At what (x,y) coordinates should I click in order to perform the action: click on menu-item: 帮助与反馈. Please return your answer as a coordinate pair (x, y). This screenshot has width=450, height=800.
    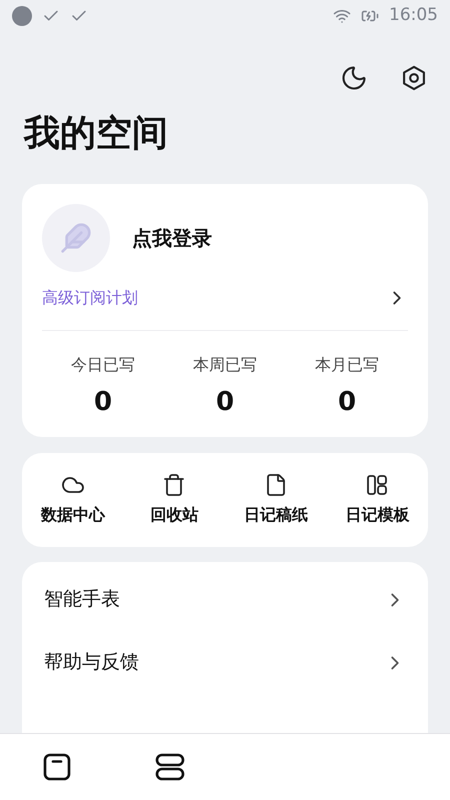
    Looking at the image, I should click on (225, 662).